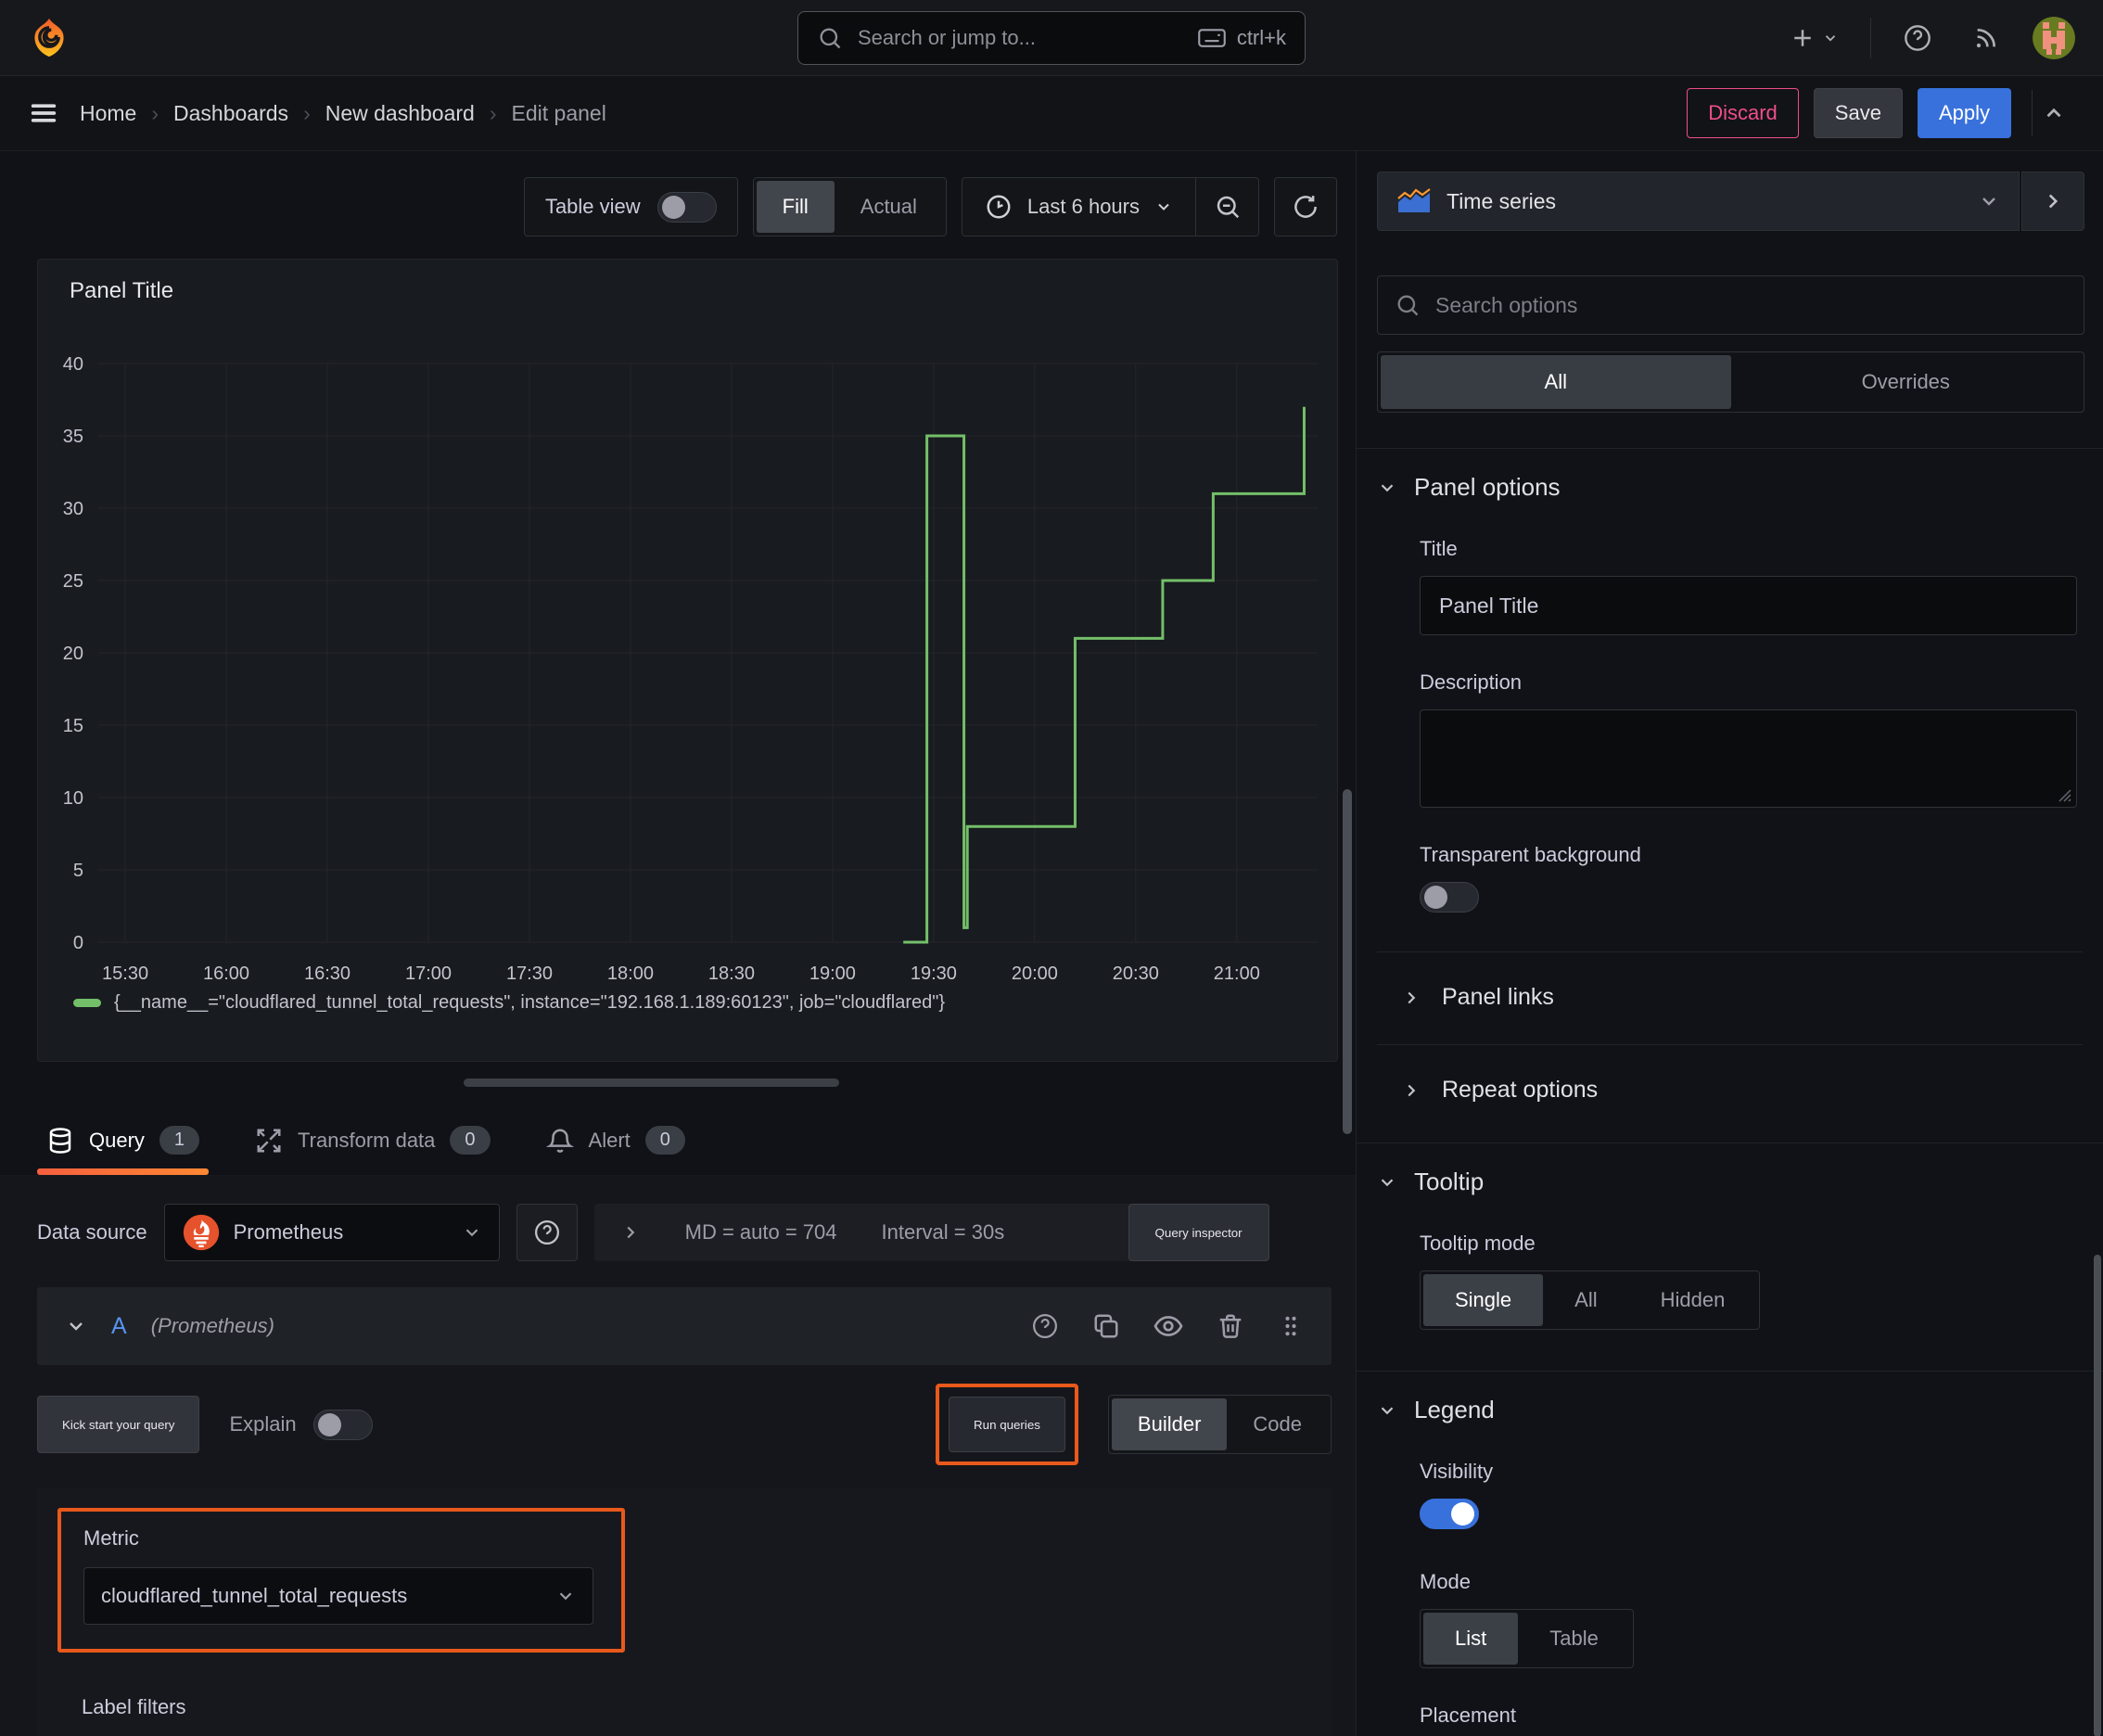 This screenshot has width=2103, height=1736. What do you see at coordinates (269, 1140) in the screenshot?
I see `transform-icon` at bounding box center [269, 1140].